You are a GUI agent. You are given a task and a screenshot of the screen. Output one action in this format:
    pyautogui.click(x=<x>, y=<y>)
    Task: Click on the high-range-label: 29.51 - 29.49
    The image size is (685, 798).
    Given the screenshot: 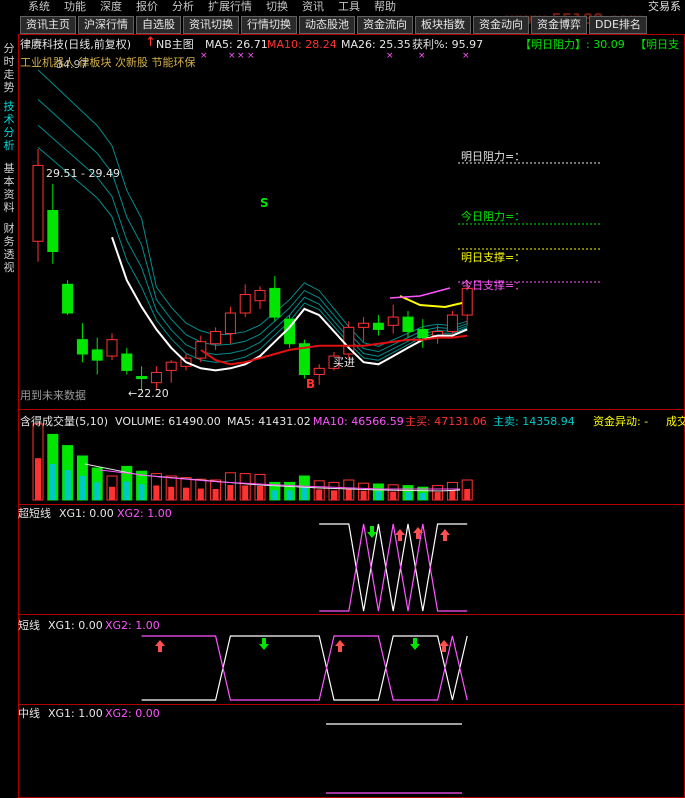 What is the action you would take?
    pyautogui.click(x=83, y=173)
    